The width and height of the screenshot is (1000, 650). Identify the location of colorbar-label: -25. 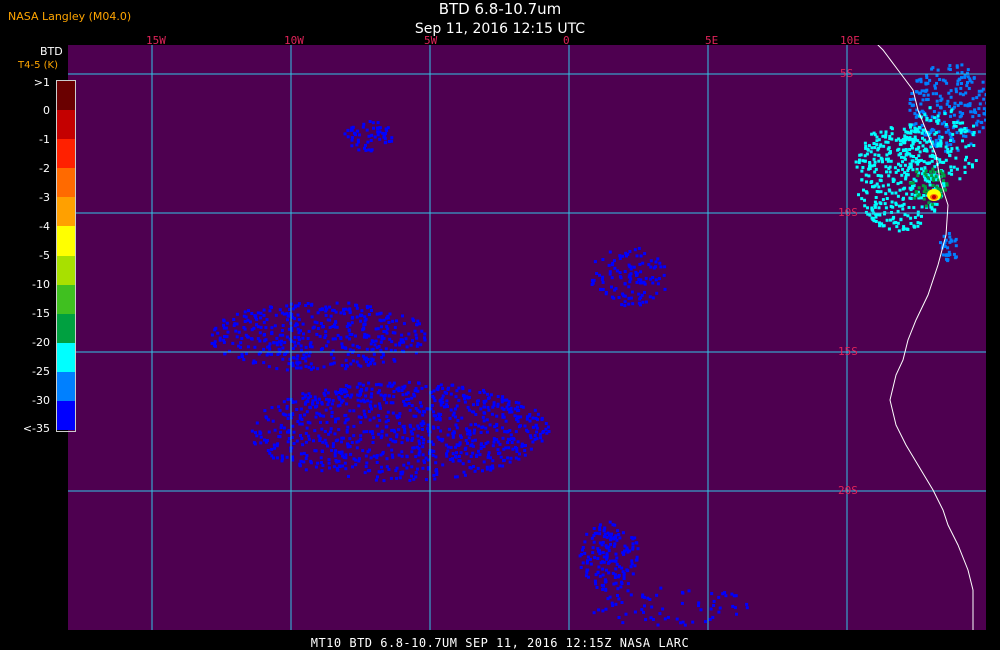
(41, 371).